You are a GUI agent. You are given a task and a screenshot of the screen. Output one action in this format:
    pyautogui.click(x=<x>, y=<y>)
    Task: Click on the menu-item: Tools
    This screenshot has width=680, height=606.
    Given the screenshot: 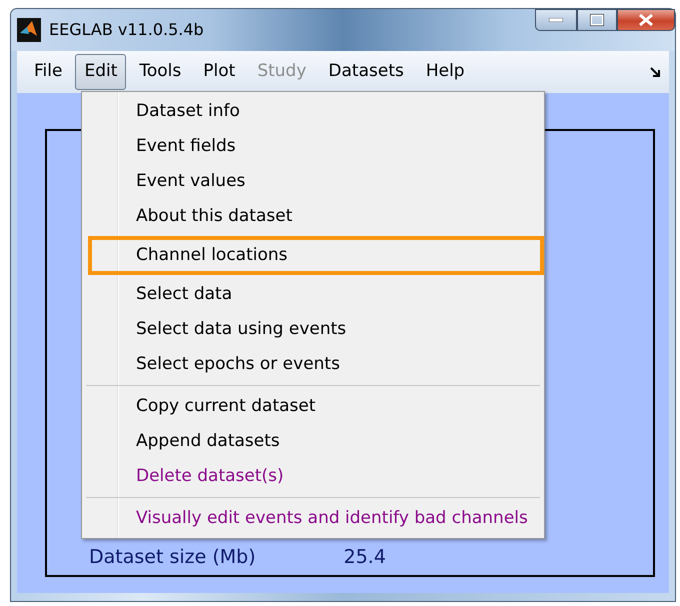 What is the action you would take?
    pyautogui.click(x=160, y=72)
    